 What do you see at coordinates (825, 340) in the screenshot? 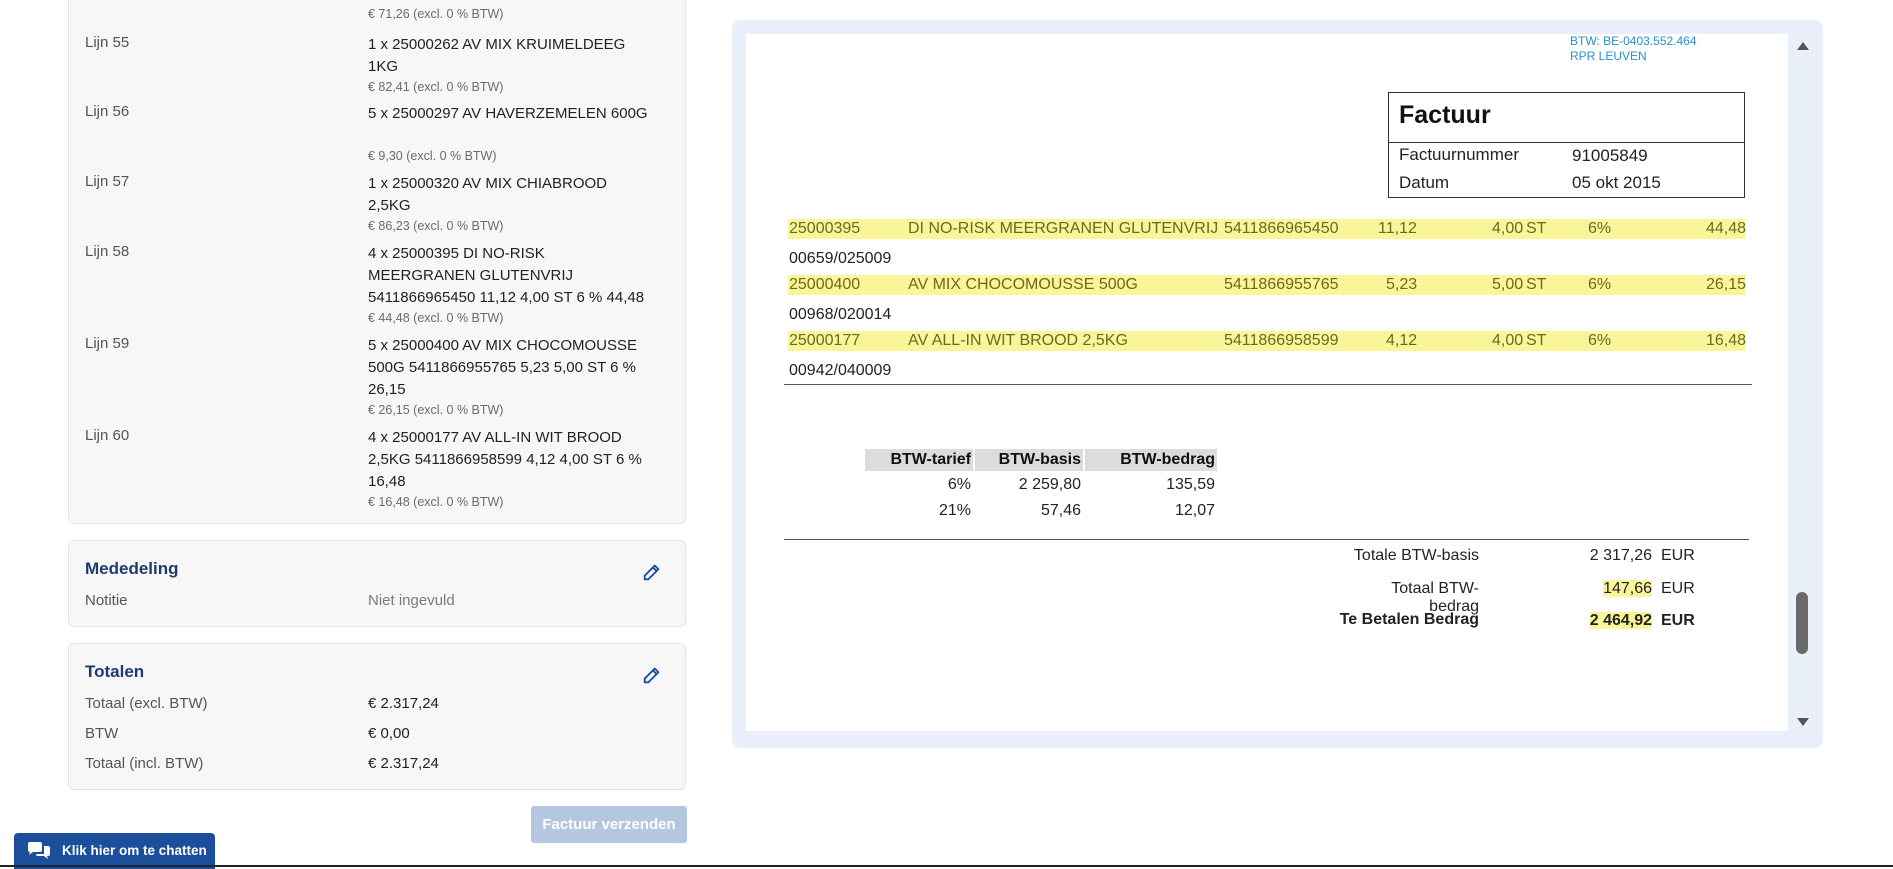
I see `item-code: 25000177` at bounding box center [825, 340].